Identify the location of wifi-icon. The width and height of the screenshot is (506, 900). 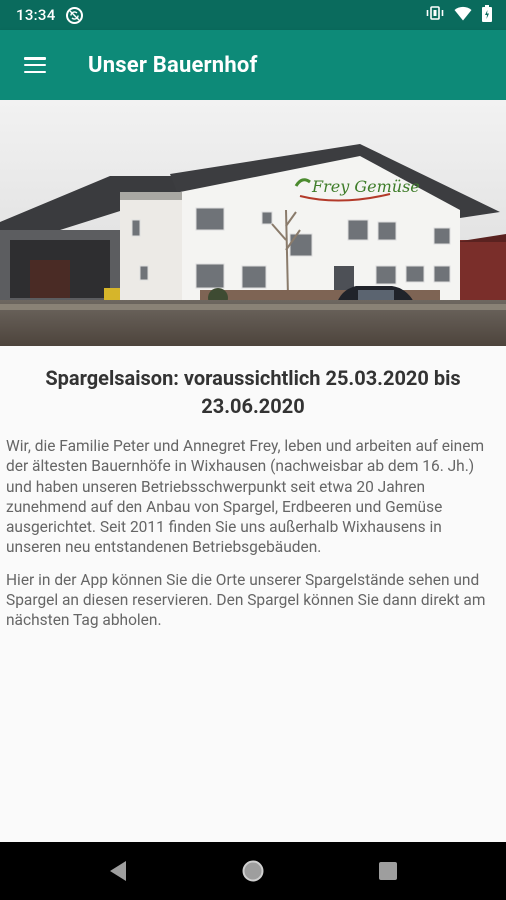
(463, 15).